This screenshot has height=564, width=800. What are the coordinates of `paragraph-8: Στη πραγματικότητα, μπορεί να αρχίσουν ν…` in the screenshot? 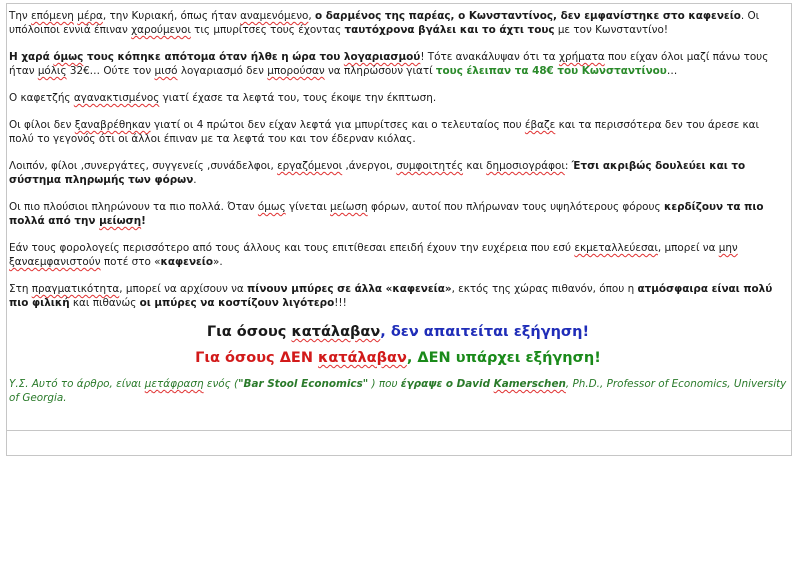 It's located at (391, 296).